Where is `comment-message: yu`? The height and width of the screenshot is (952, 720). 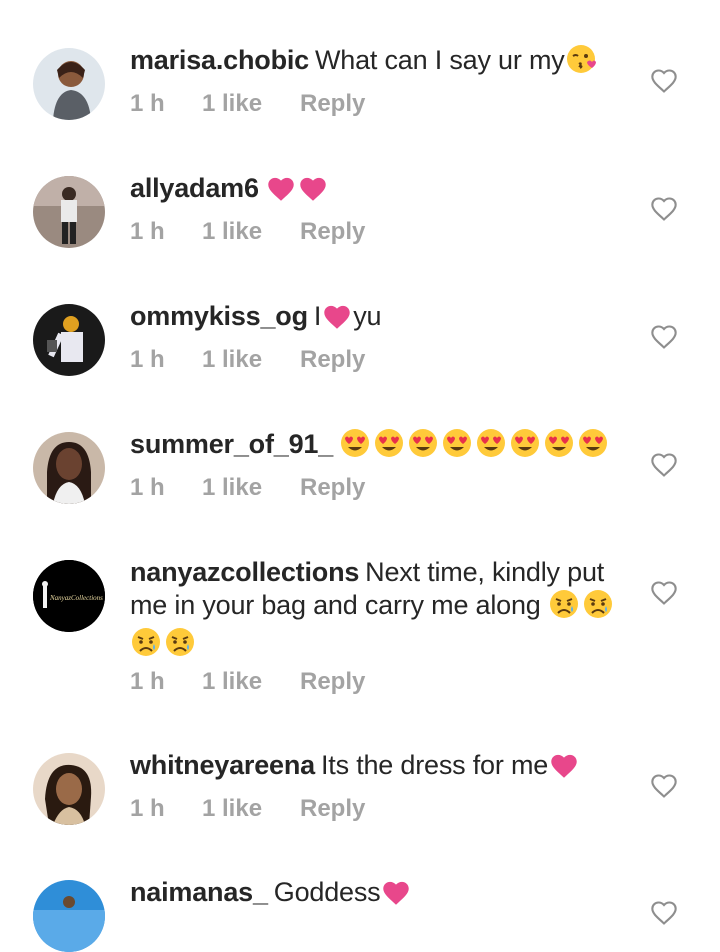 comment-message: yu is located at coordinates (367, 316).